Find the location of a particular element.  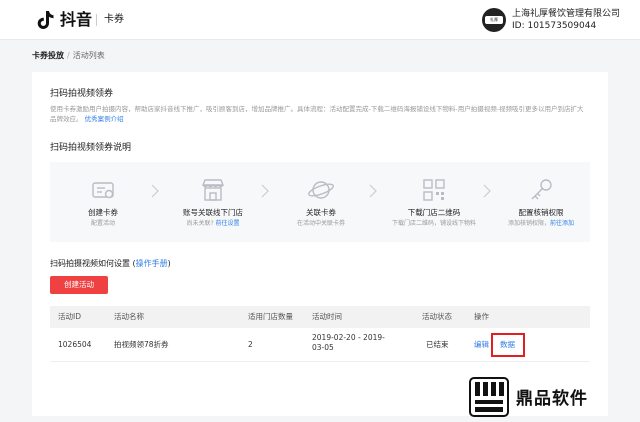

activity-id: 1026504 is located at coordinates (75, 344).